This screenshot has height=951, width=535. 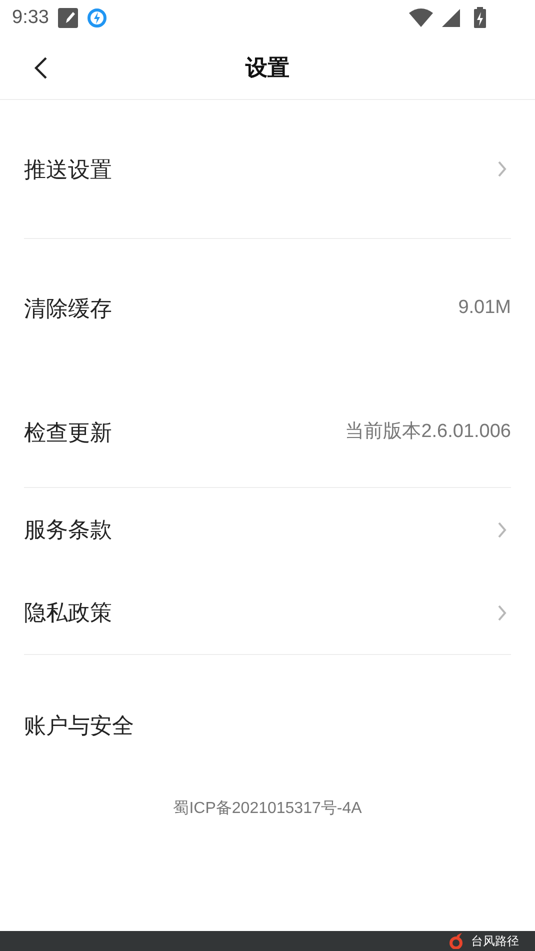 What do you see at coordinates (67, 18) in the screenshot?
I see `notepad-icon` at bounding box center [67, 18].